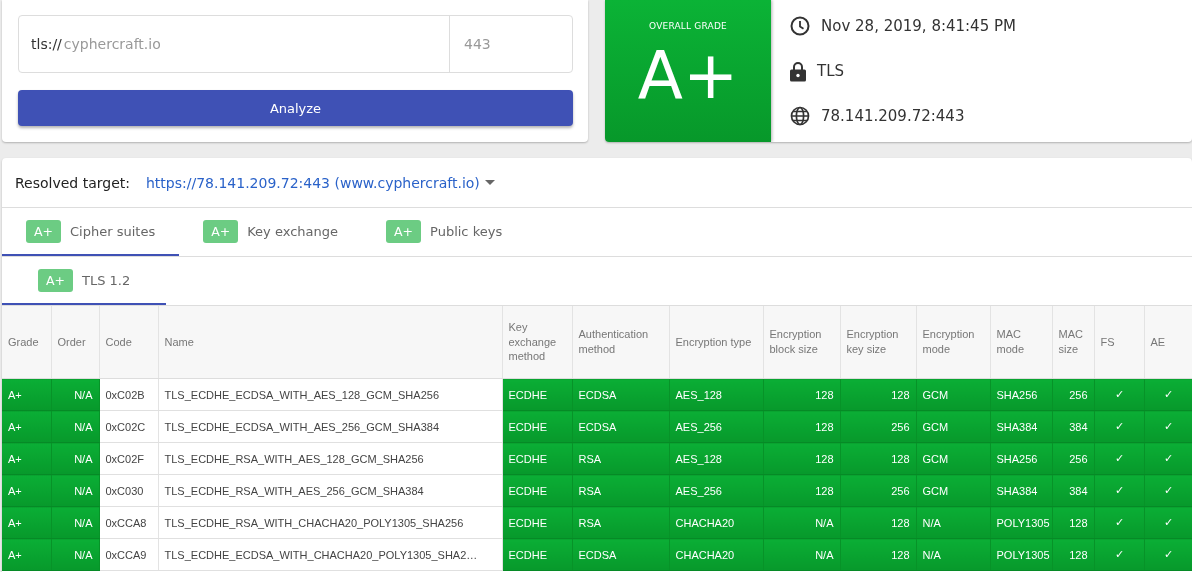  I want to click on target-label: Resolved target:, so click(72, 182).